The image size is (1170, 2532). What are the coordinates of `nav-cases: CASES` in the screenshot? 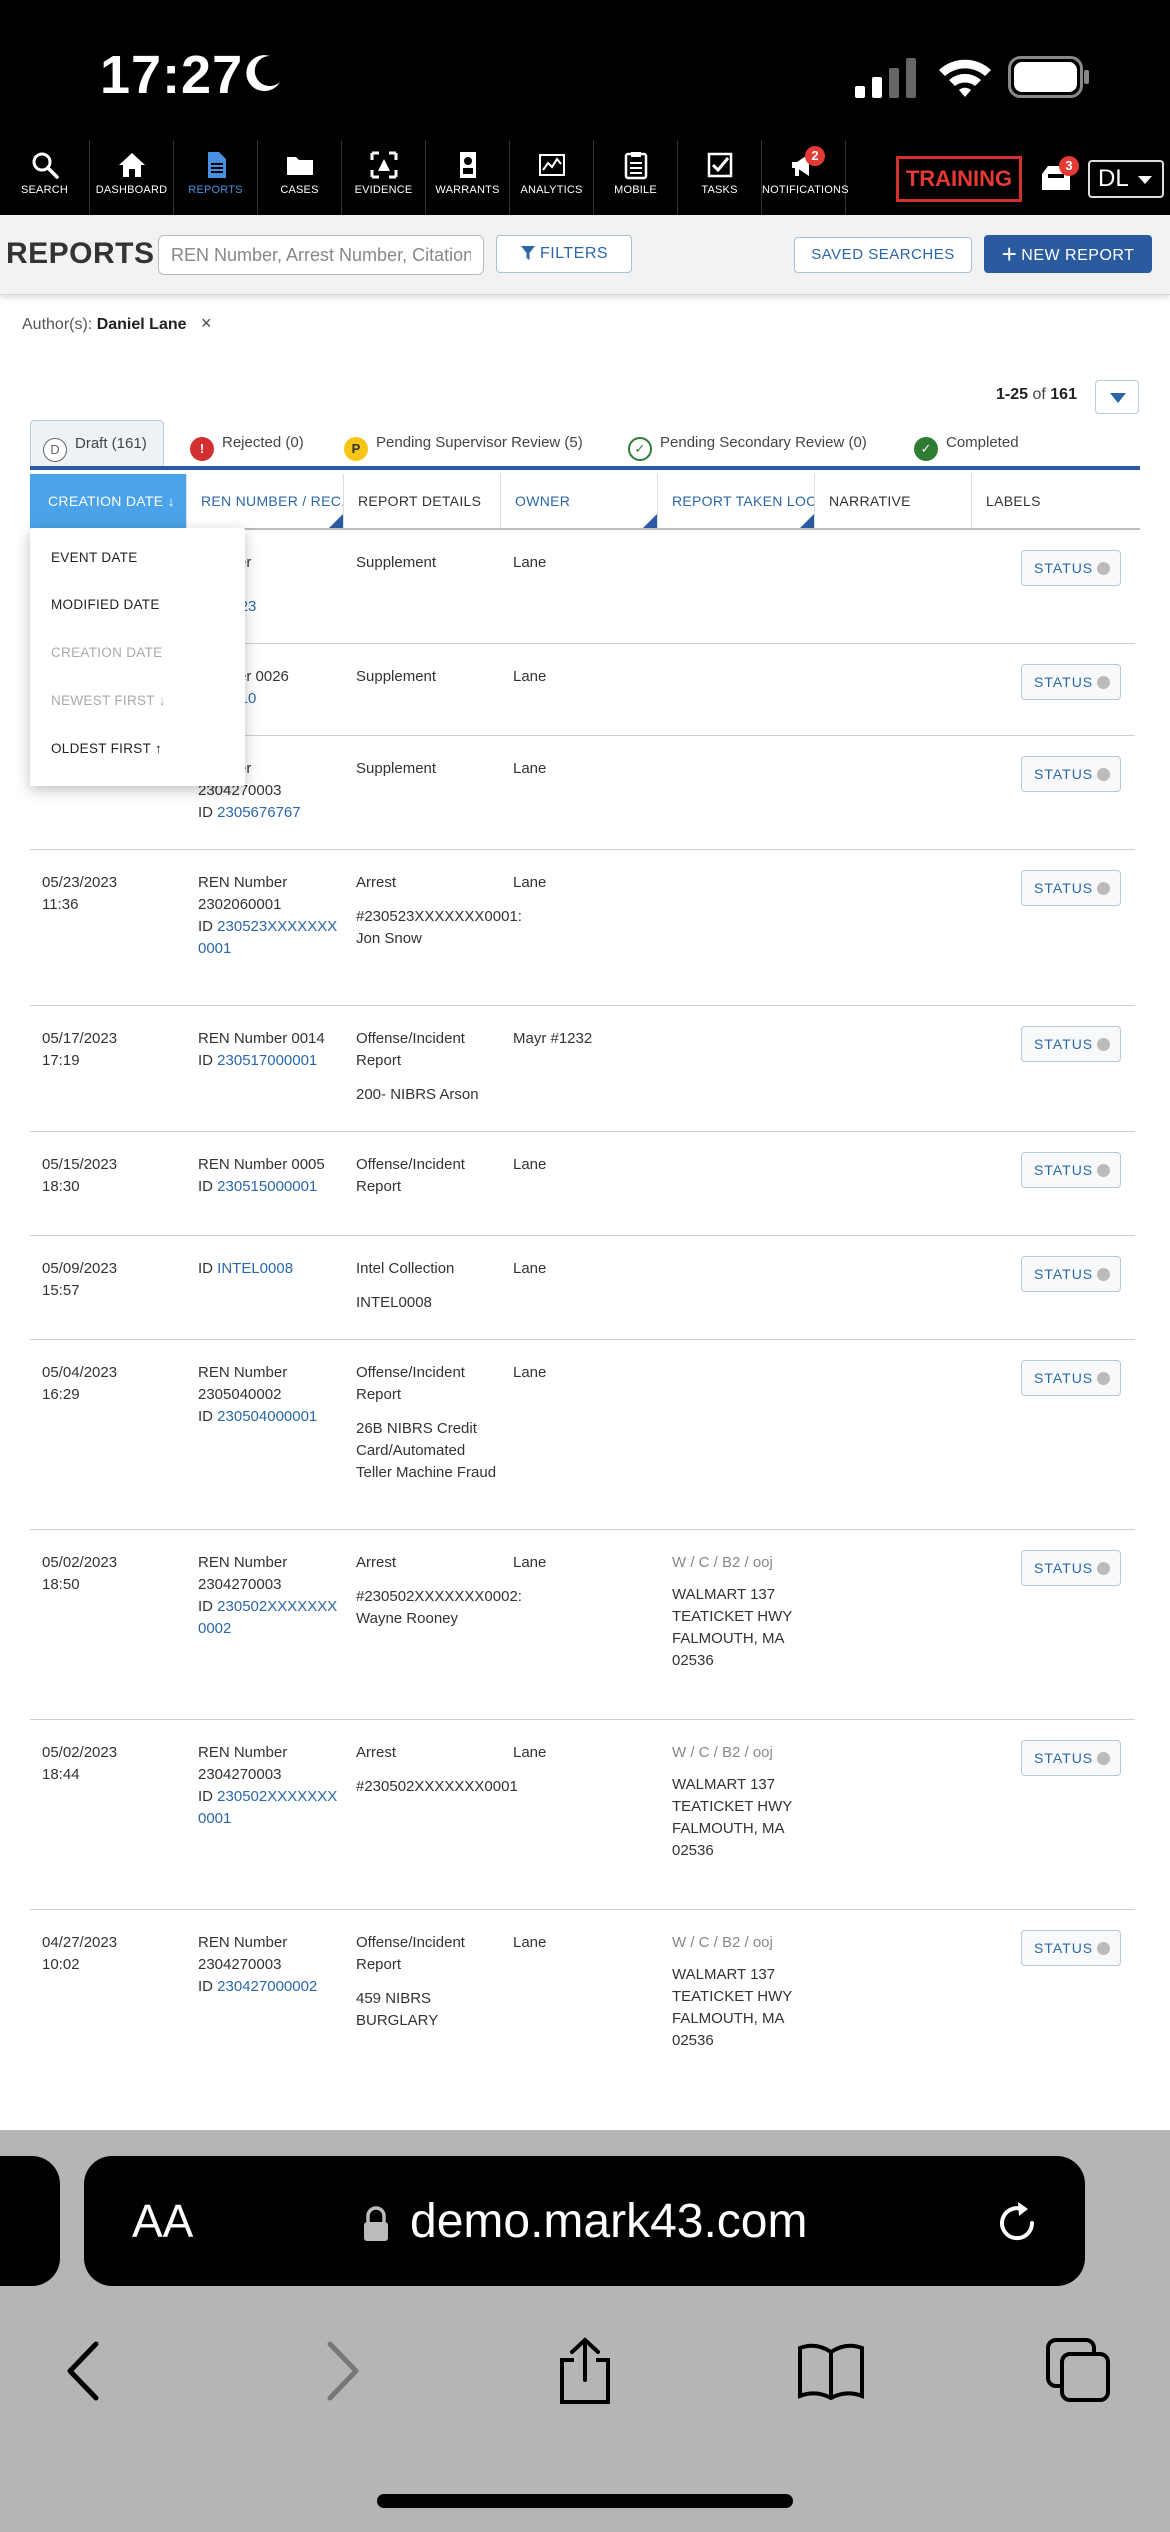 It's located at (300, 177).